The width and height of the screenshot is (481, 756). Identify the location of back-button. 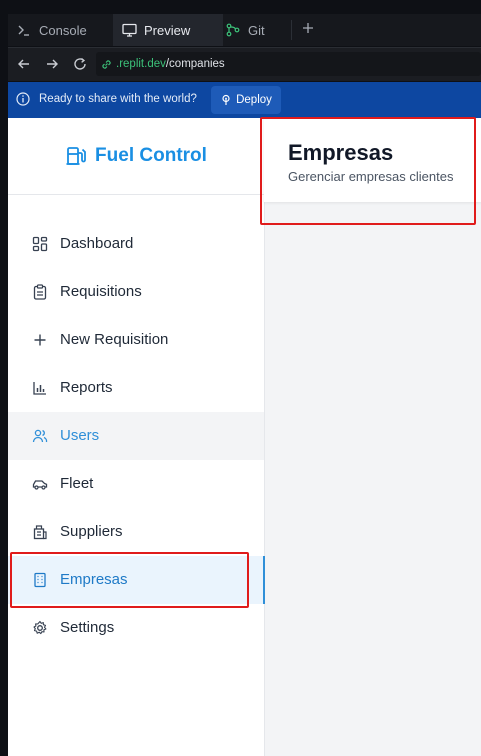
(24, 64).